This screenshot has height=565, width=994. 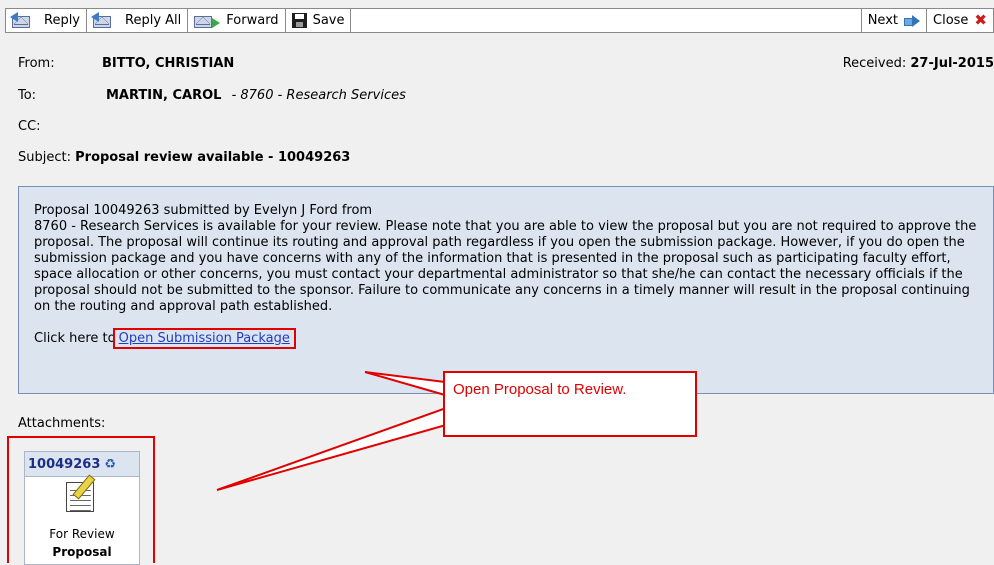 I want to click on received-row: Received: 27-Jul-2015, so click(x=918, y=63).